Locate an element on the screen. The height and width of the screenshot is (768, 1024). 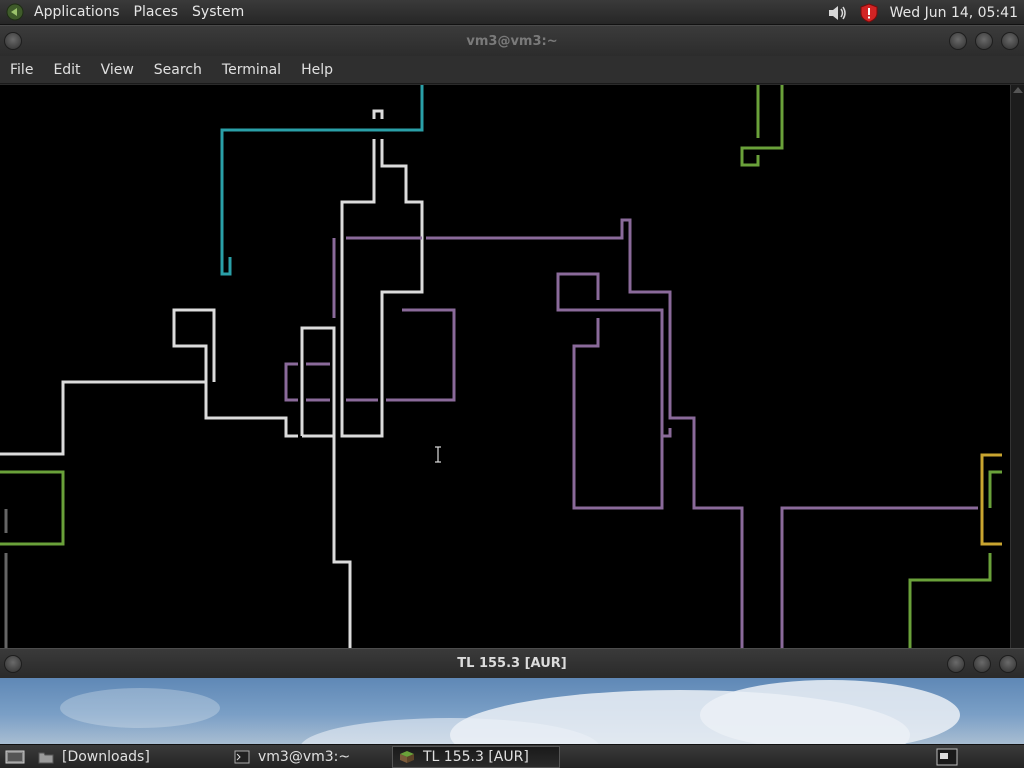
panel-tray: Wed Jun 14, 05:41 is located at coordinates (925, 12).